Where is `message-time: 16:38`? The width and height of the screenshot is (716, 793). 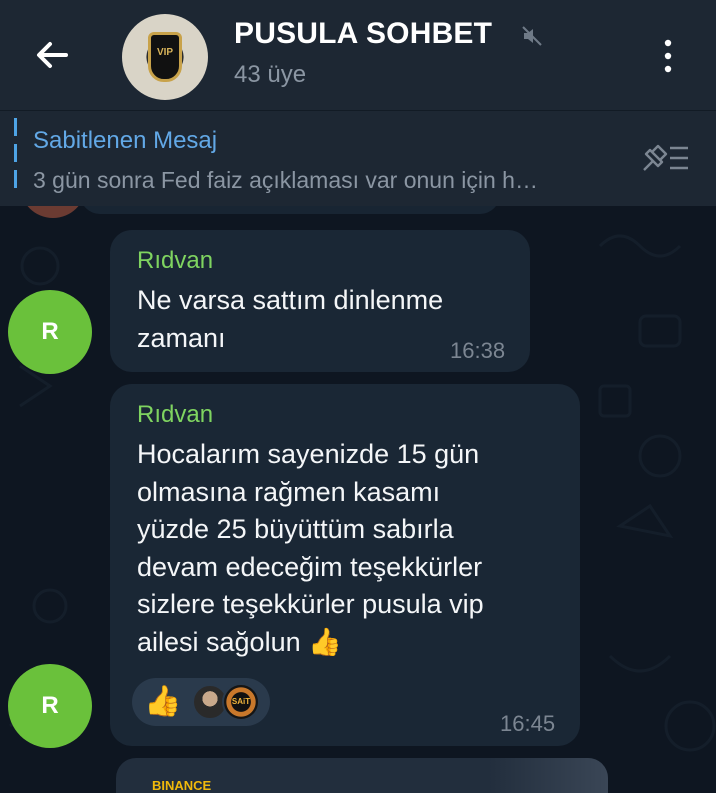
message-time: 16:38 is located at coordinates (478, 350).